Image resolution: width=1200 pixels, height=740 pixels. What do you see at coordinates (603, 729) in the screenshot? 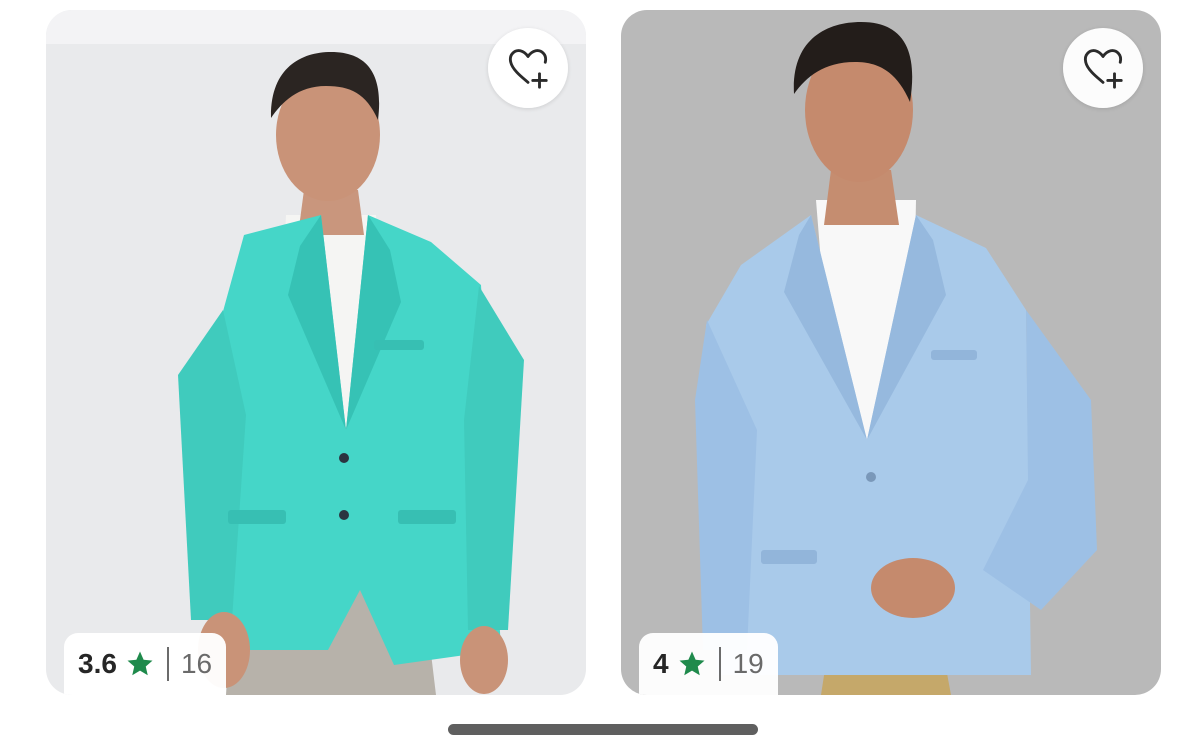
I see `home-indicator` at bounding box center [603, 729].